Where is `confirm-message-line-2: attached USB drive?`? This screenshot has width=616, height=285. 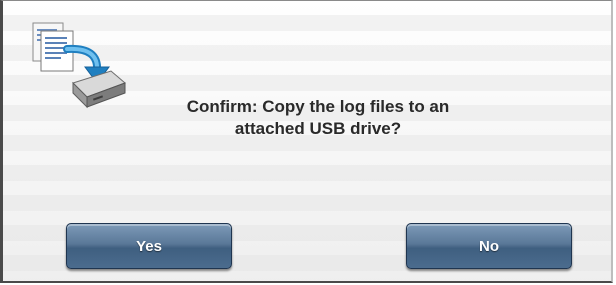
confirm-message-line-2: attached USB drive? is located at coordinates (318, 128).